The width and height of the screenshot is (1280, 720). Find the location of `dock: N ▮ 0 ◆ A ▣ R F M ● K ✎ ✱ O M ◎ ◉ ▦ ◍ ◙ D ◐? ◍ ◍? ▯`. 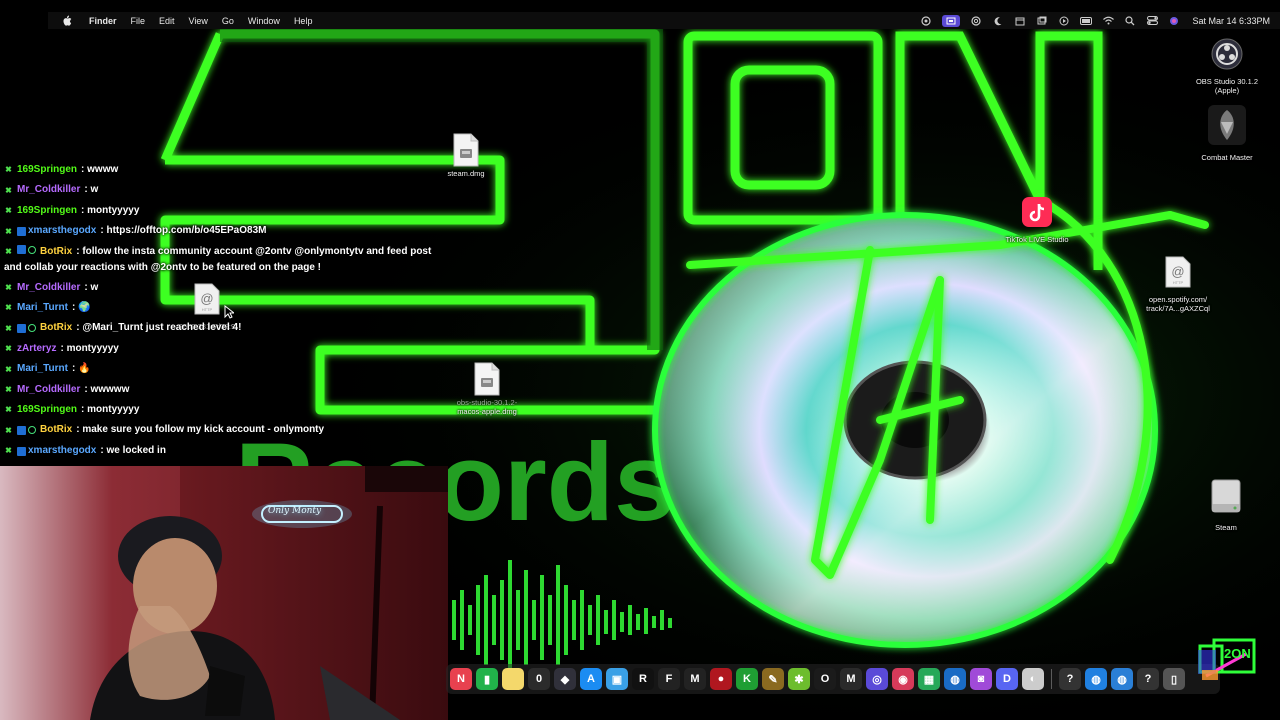

dock: N ▮ 0 ◆ A ▣ R F M ● K ✎ ✱ O M ◎ ◉ ▦ ◍ ◙ D ◐? ◍ ◍? ▯ is located at coordinates (833, 679).